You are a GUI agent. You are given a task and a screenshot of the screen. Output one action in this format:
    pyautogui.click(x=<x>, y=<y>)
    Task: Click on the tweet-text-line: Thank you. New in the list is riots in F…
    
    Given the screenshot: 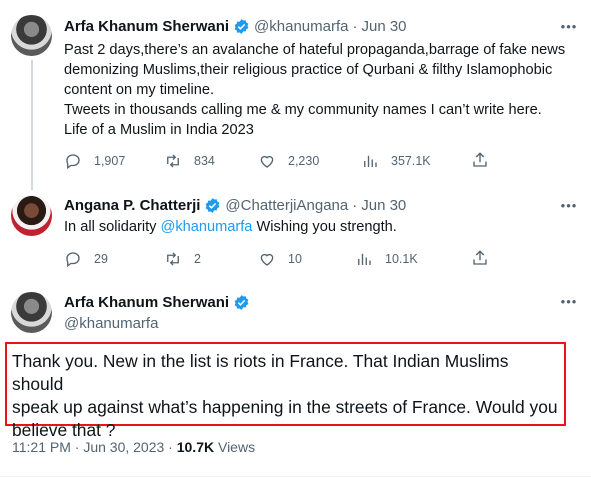 What is the action you would take?
    pyautogui.click(x=260, y=372)
    